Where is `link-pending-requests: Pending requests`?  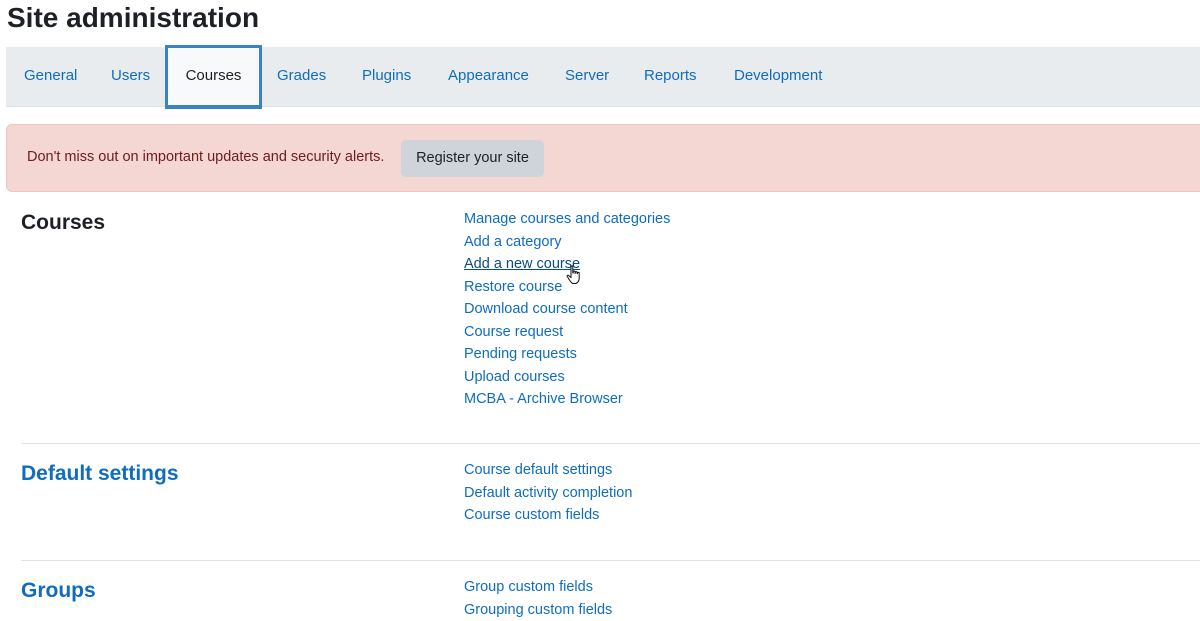
link-pending-requests: Pending requests is located at coordinates (520, 354).